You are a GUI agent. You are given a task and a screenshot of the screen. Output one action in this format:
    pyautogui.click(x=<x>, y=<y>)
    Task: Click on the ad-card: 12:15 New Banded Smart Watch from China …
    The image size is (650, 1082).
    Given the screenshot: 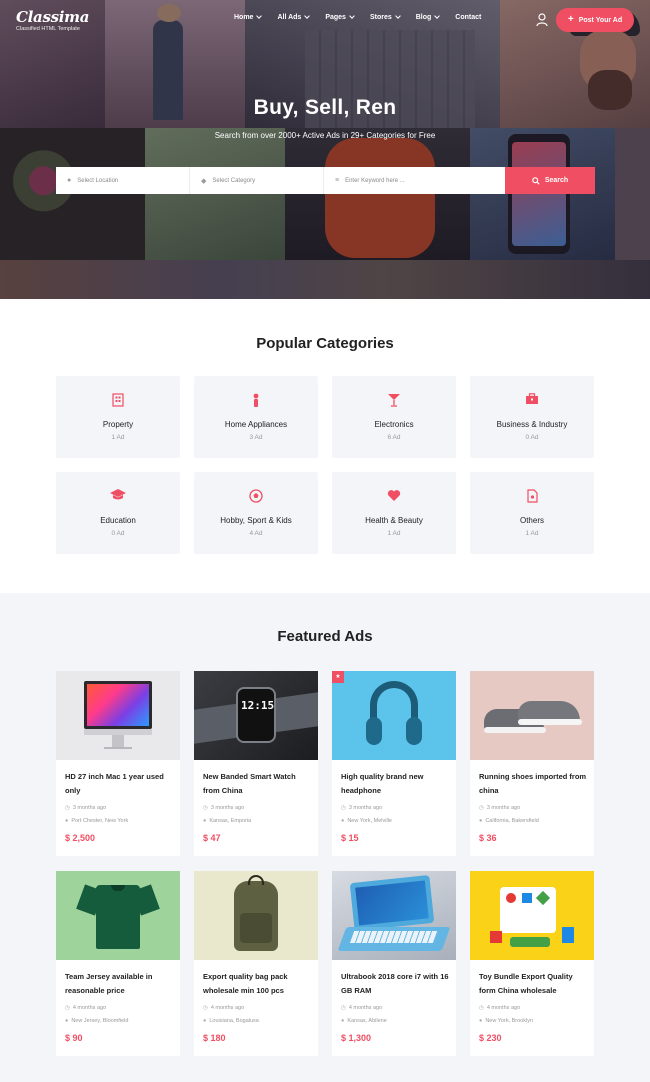 What is the action you would take?
    pyautogui.click(x=256, y=763)
    